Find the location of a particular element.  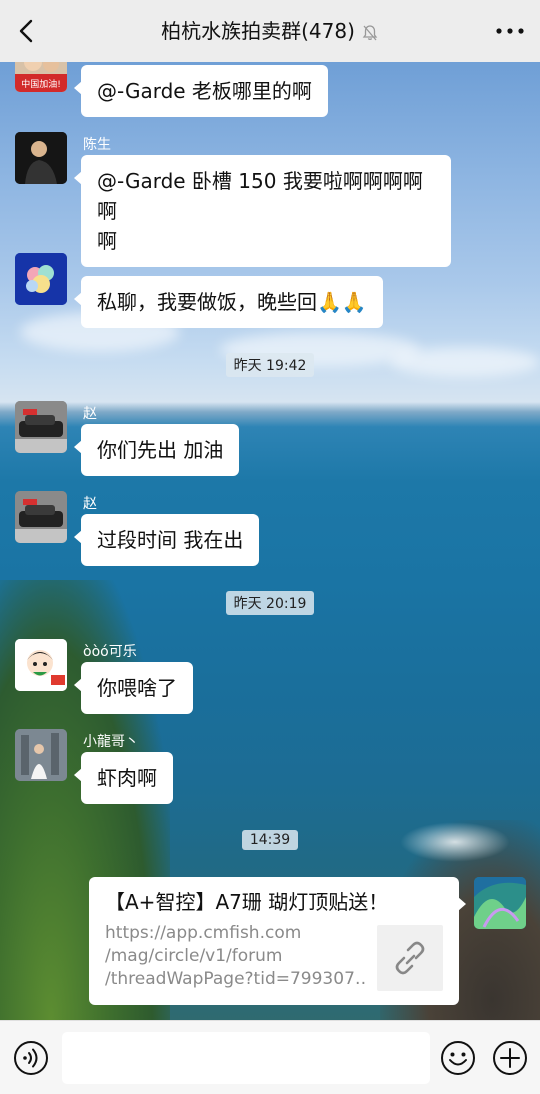

emoji-icon is located at coordinates (458, 1058).